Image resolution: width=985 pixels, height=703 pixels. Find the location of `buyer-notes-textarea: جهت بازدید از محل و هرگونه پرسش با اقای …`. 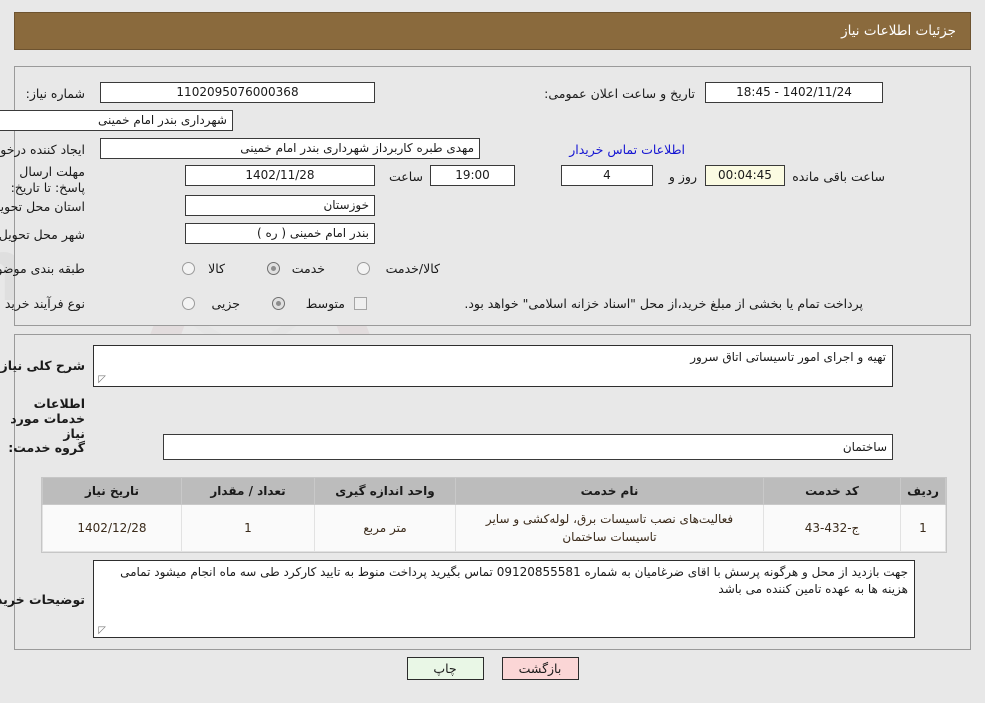

buyer-notes-textarea: جهت بازدید از محل و هرگونه پرسش با اقای … is located at coordinates (504, 599).